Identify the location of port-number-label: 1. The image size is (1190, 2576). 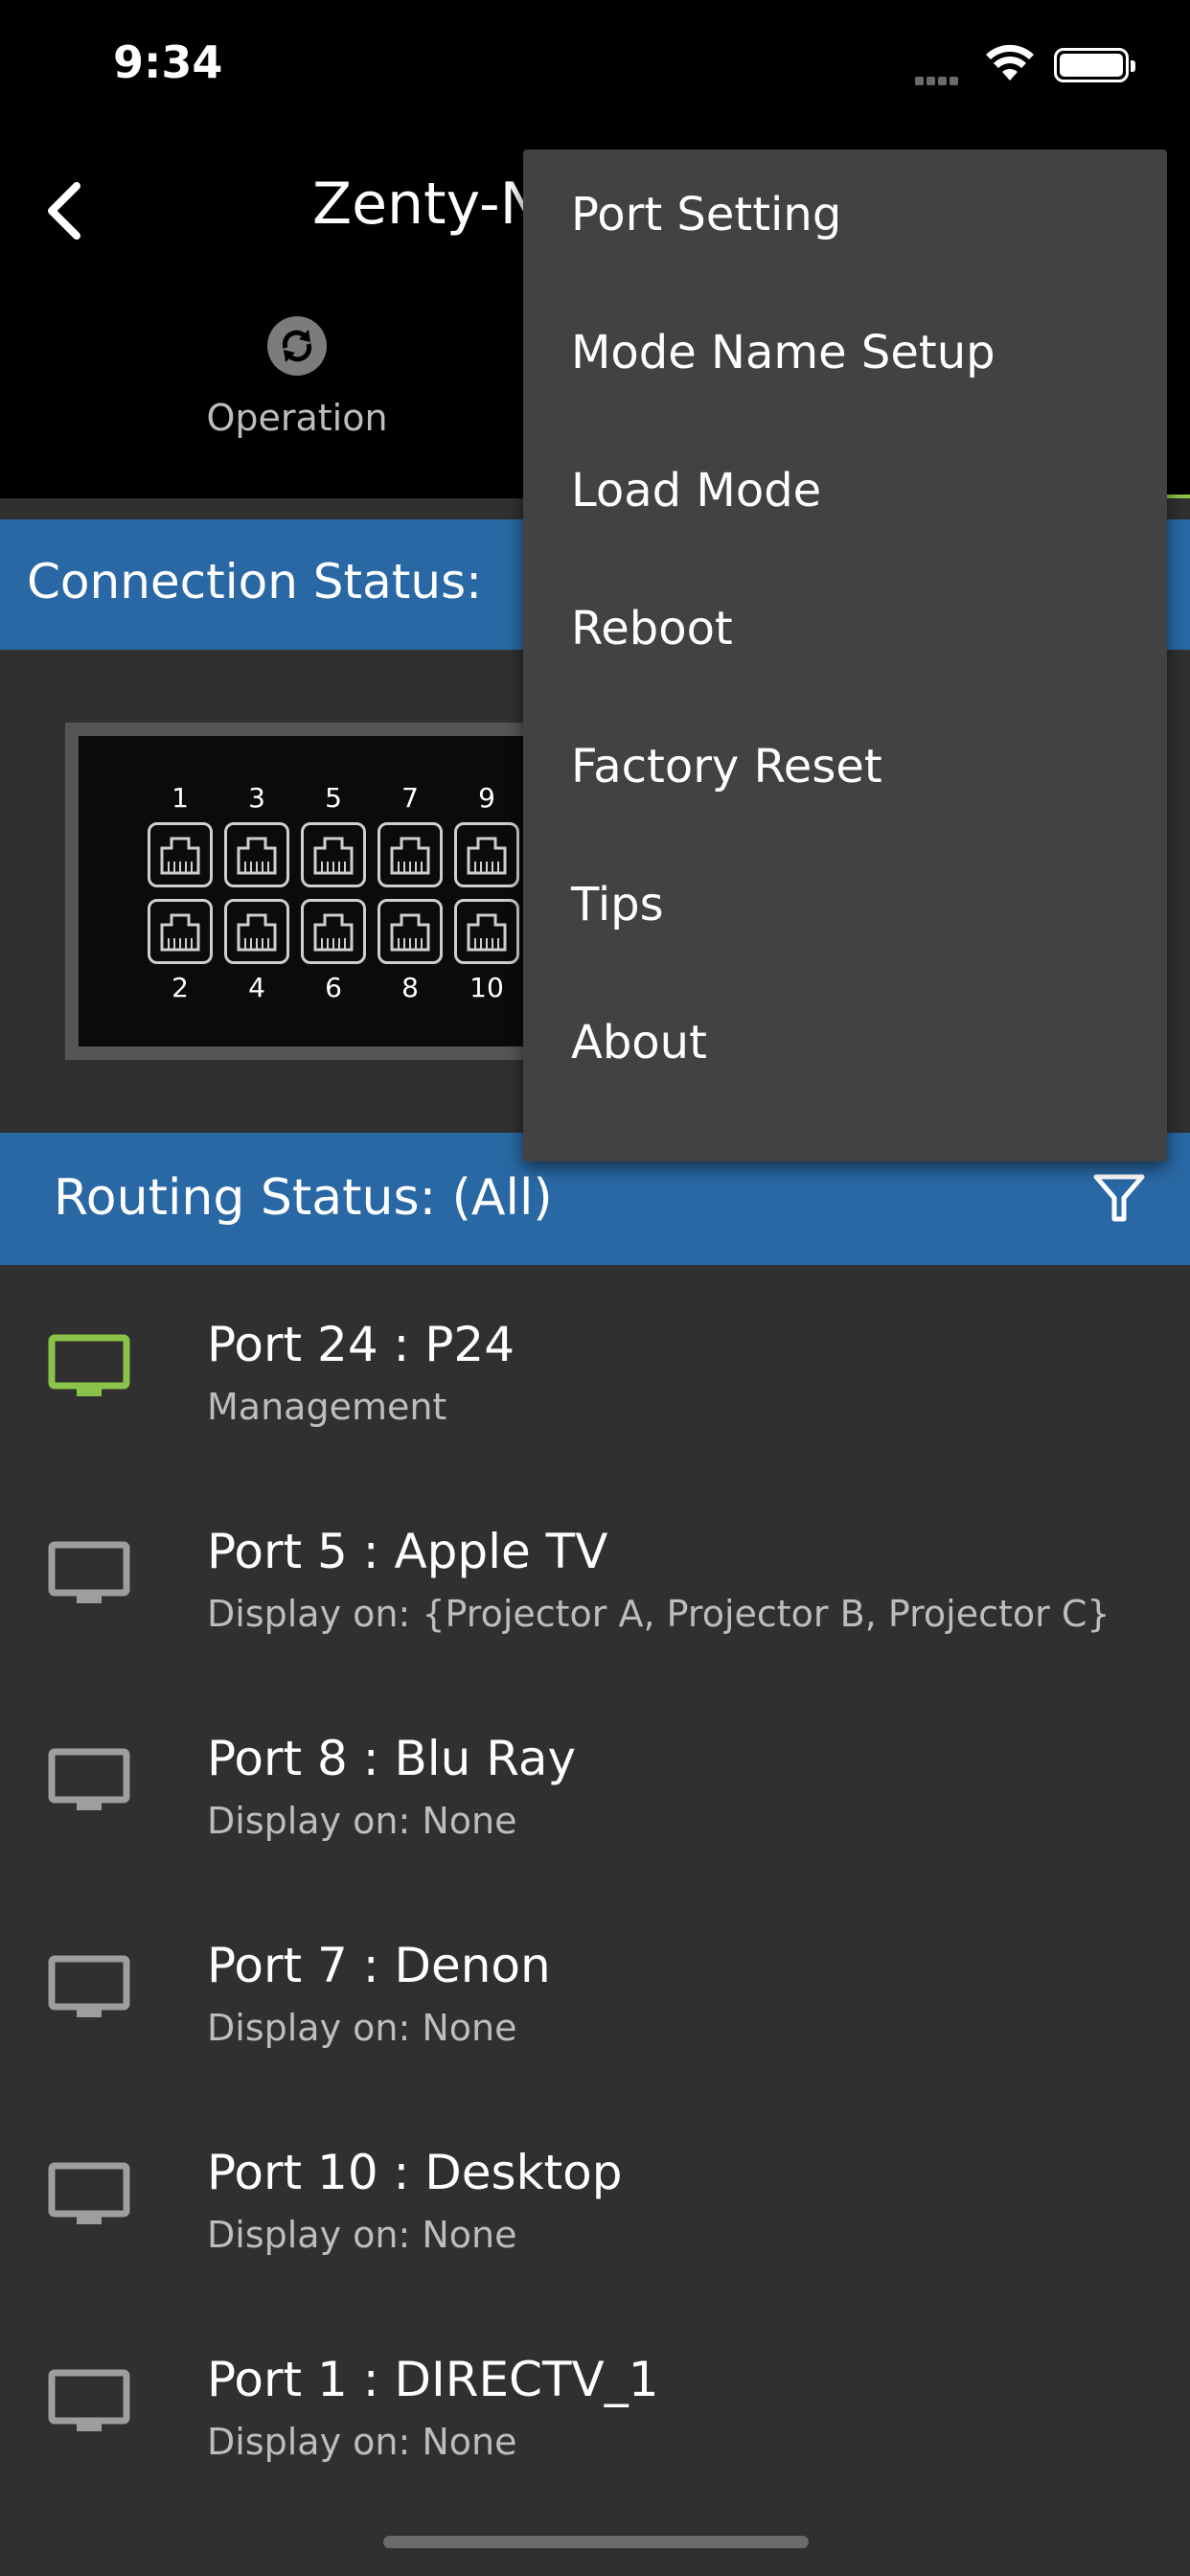
(181, 798).